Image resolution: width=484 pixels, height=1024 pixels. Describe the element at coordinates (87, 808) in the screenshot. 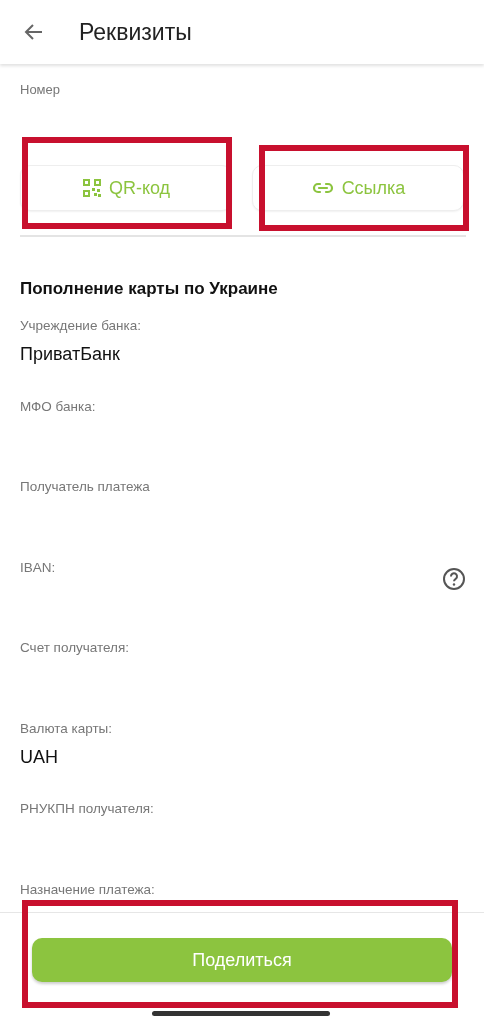

I see `field-label: РНУКПН получателя:` at that location.